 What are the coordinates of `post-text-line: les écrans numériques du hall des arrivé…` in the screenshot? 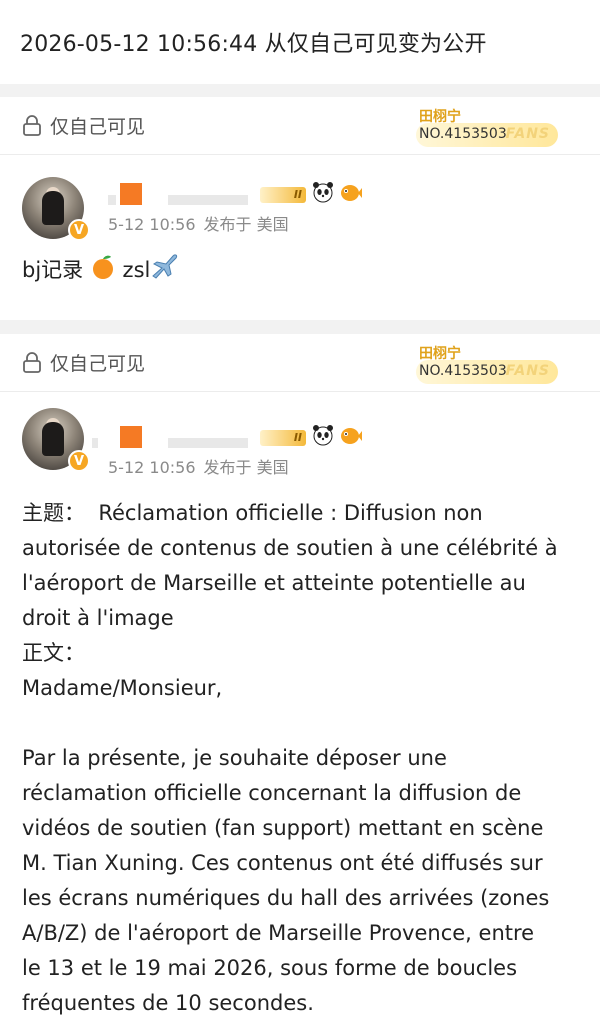 It's located at (286, 898).